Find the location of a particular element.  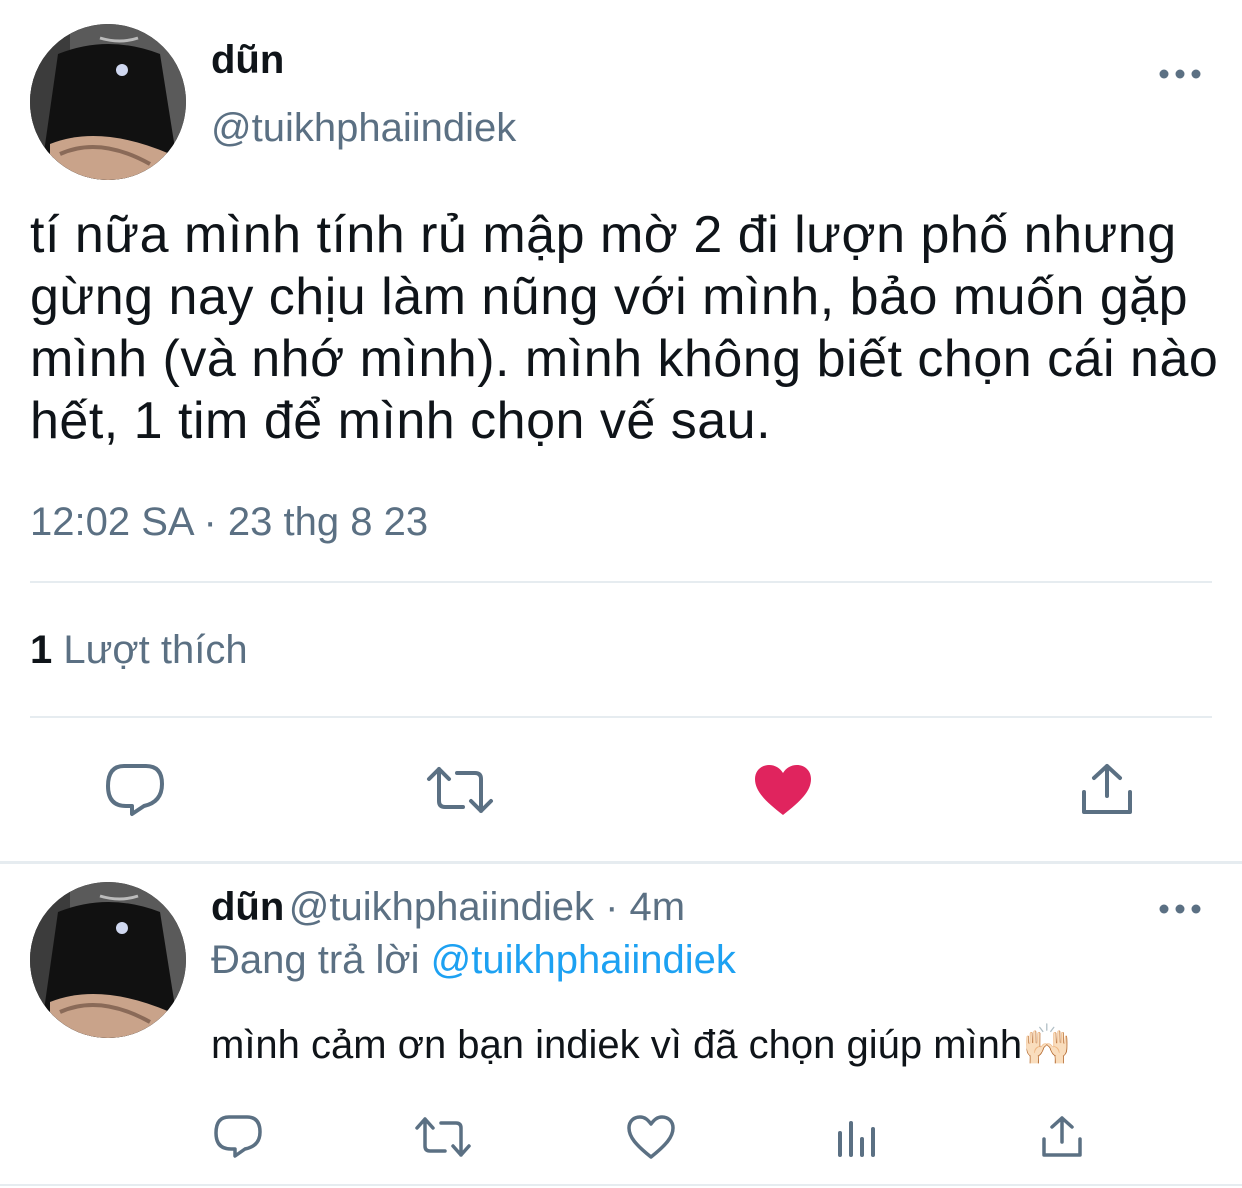

likes-summary: 1 Lượt thích is located at coordinates (139, 650).